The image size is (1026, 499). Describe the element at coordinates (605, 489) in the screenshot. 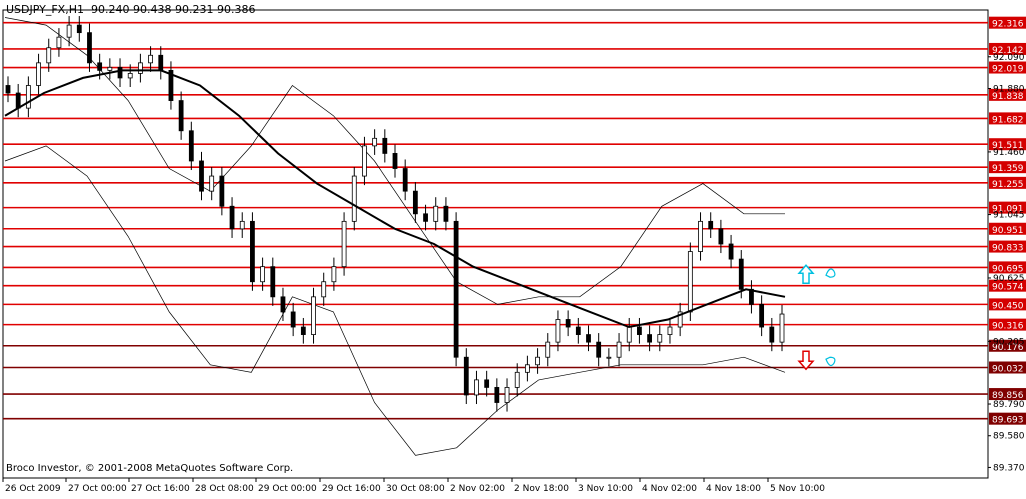

I see `x-tick-label: 3 Nov 10:00` at that location.